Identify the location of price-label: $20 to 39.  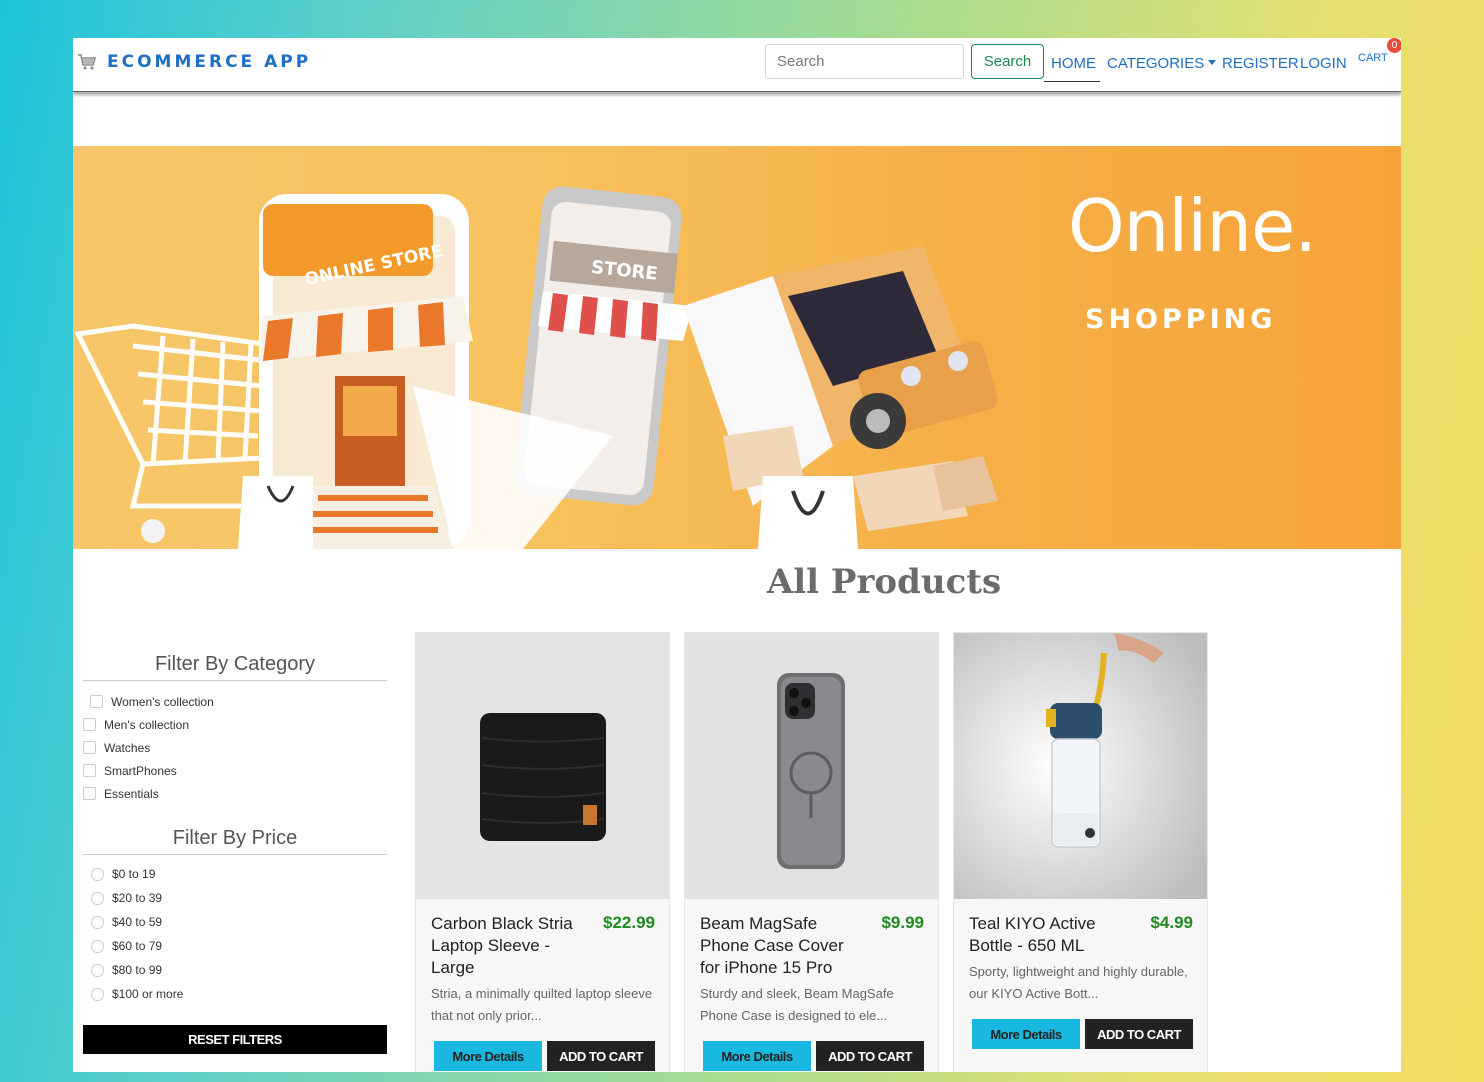
(137, 898).